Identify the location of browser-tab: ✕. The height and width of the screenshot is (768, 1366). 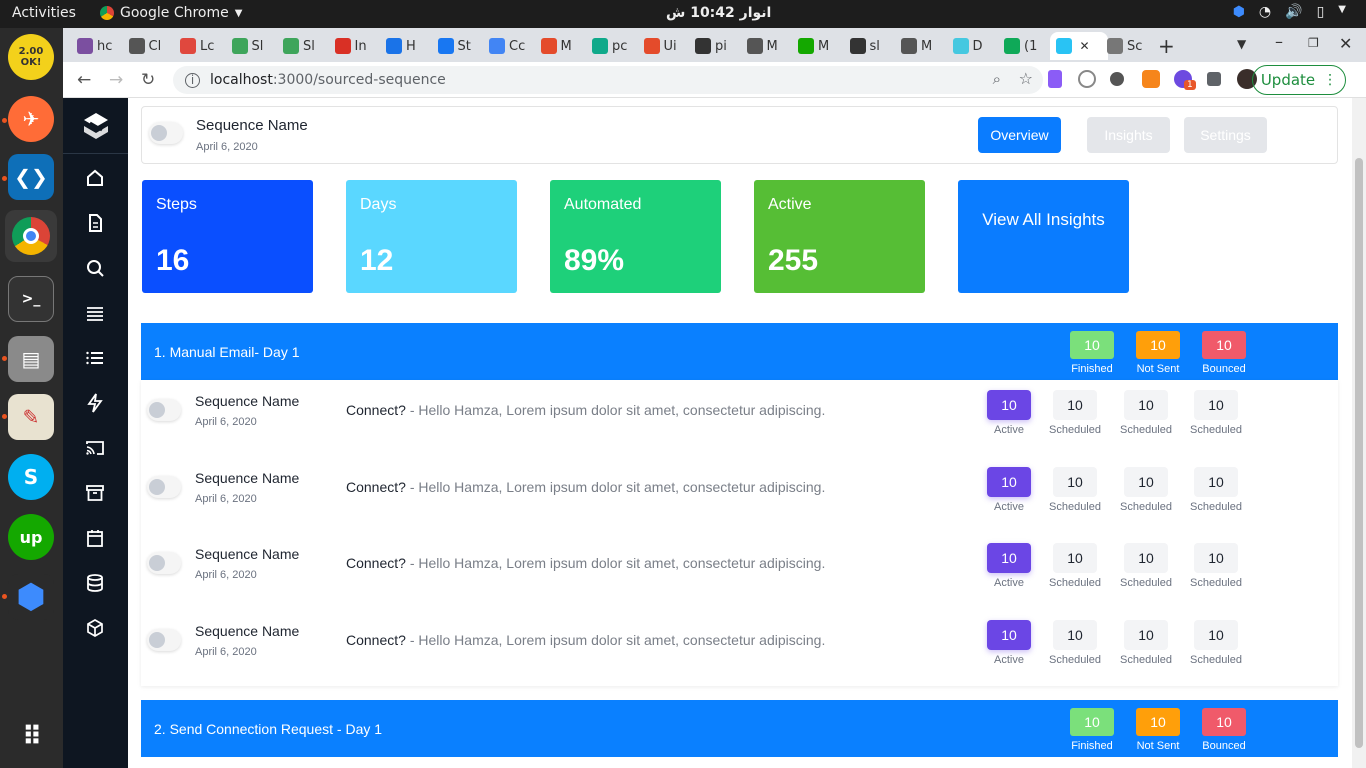
(1078, 46).